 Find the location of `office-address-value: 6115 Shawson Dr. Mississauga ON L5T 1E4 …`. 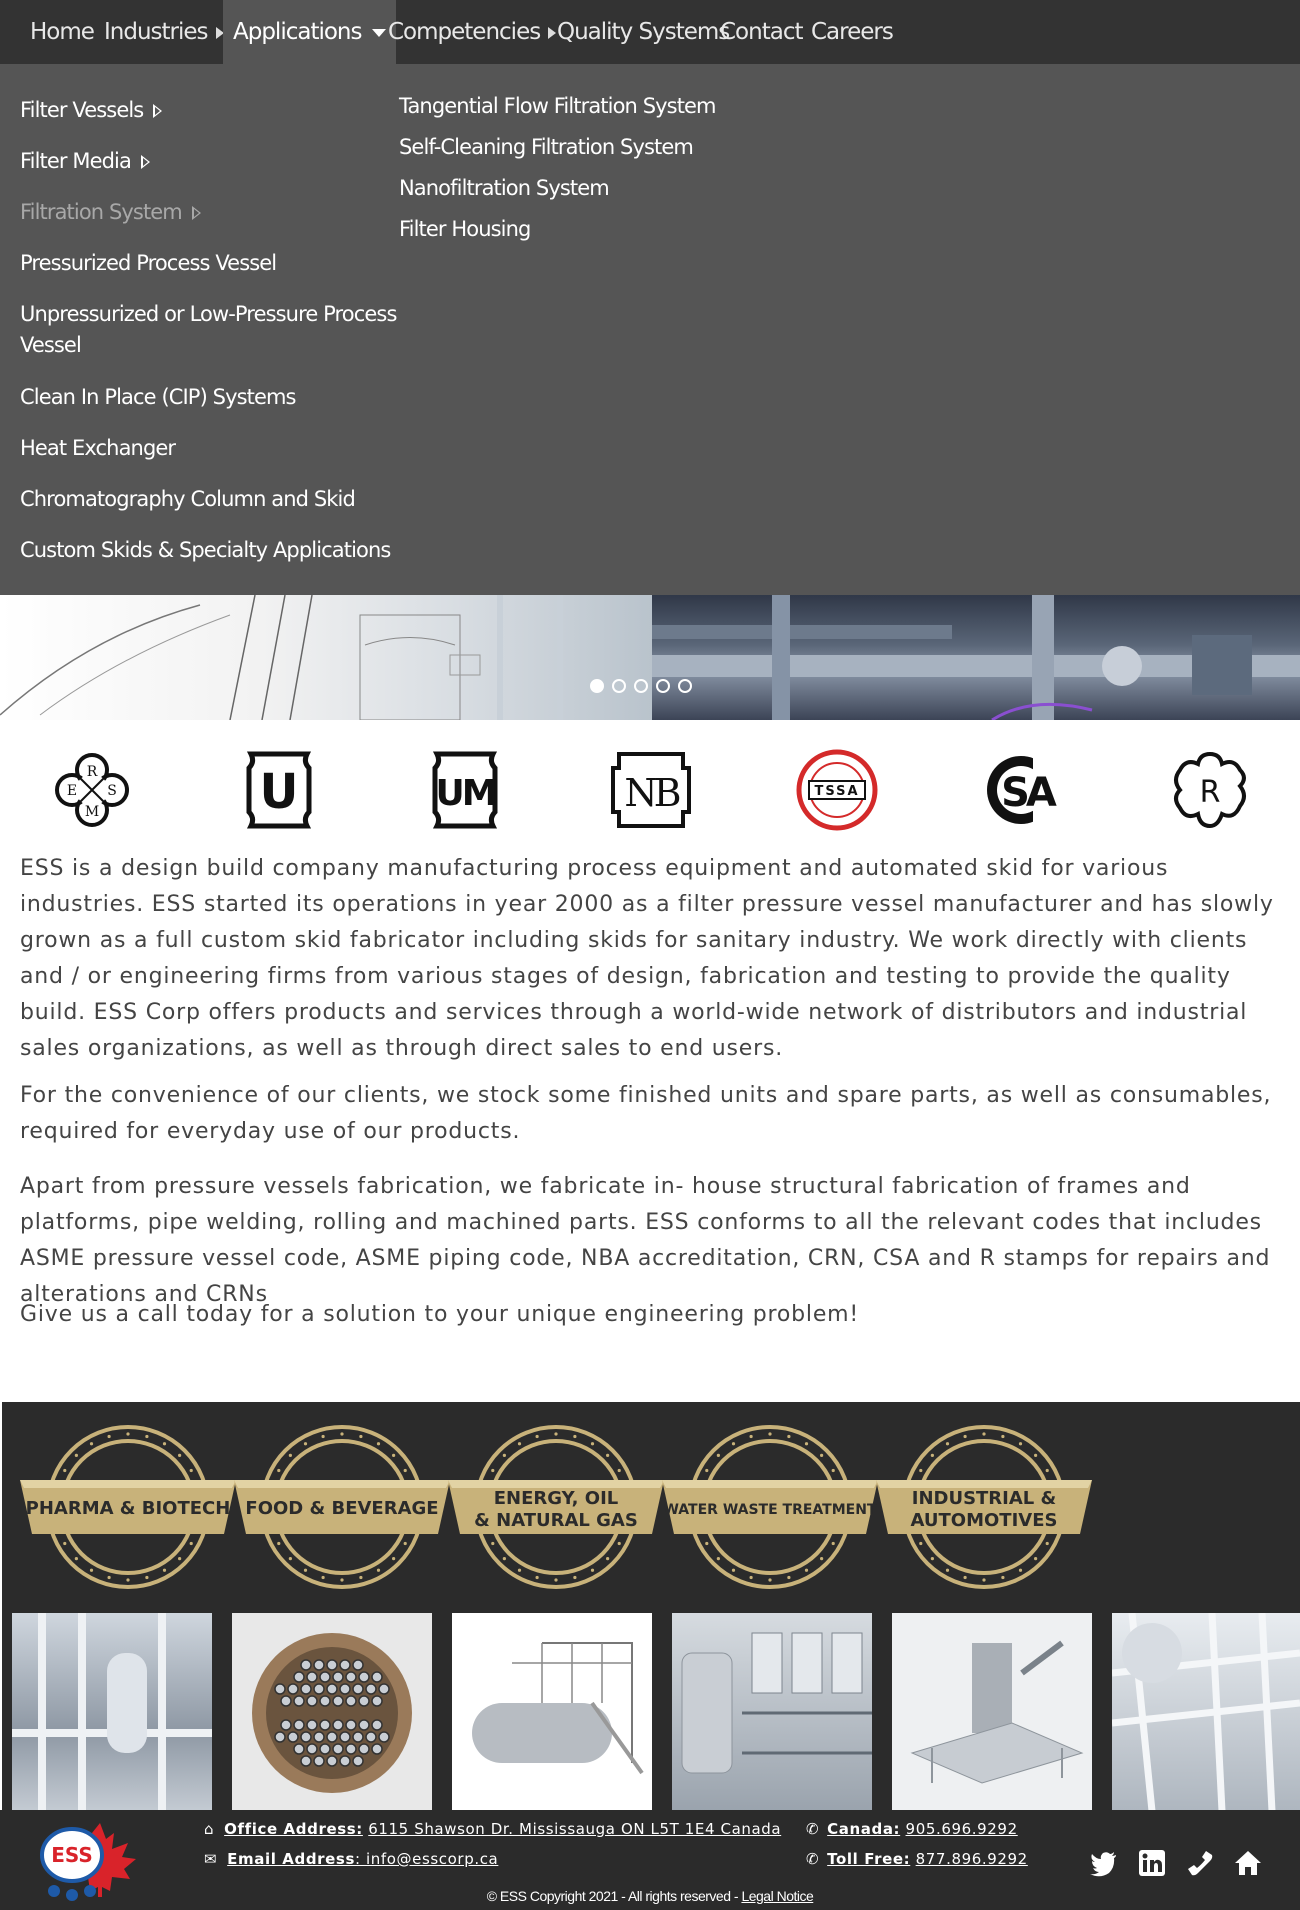

office-address-value: 6115 Shawson Dr. Mississauga ON L5T 1E4 … is located at coordinates (574, 1829).